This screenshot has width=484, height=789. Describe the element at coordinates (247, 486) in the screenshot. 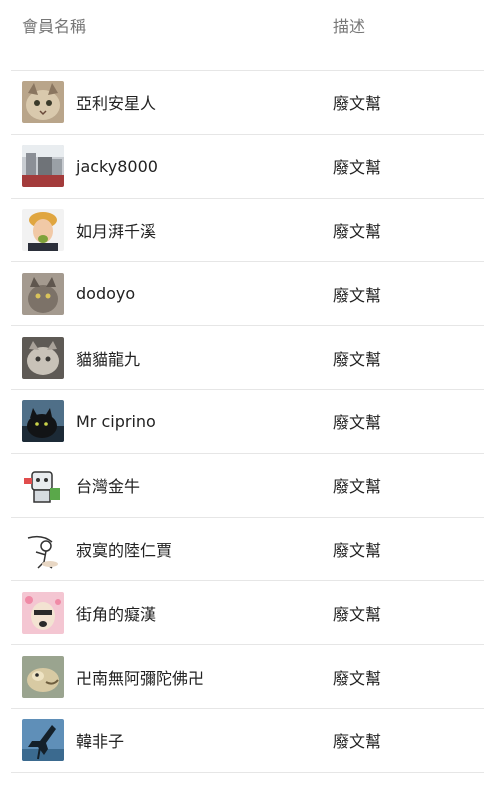

I see `table-row: 台灣金牛 廢文幫` at that location.